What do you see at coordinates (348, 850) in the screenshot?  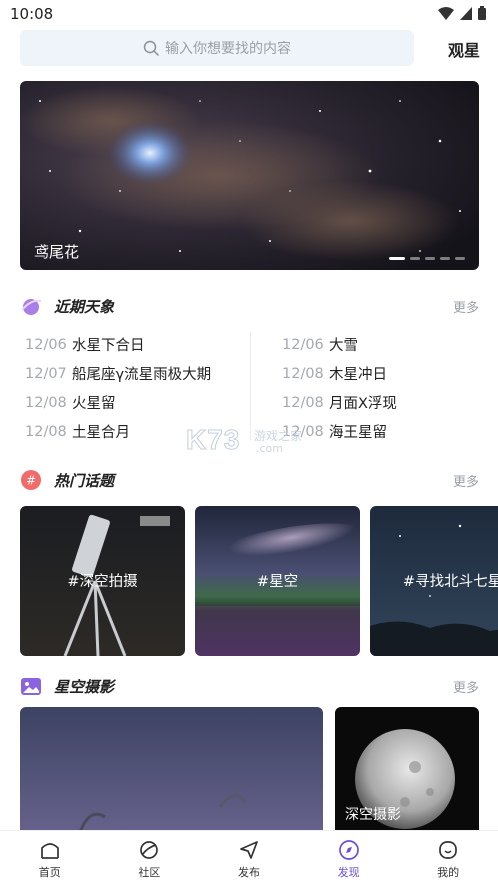 I see `compass-icon` at bounding box center [348, 850].